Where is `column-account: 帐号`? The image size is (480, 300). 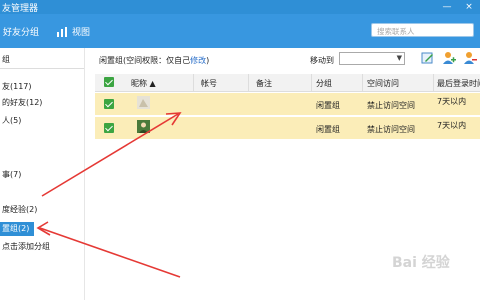
column-account: 帐号 is located at coordinates (209, 83).